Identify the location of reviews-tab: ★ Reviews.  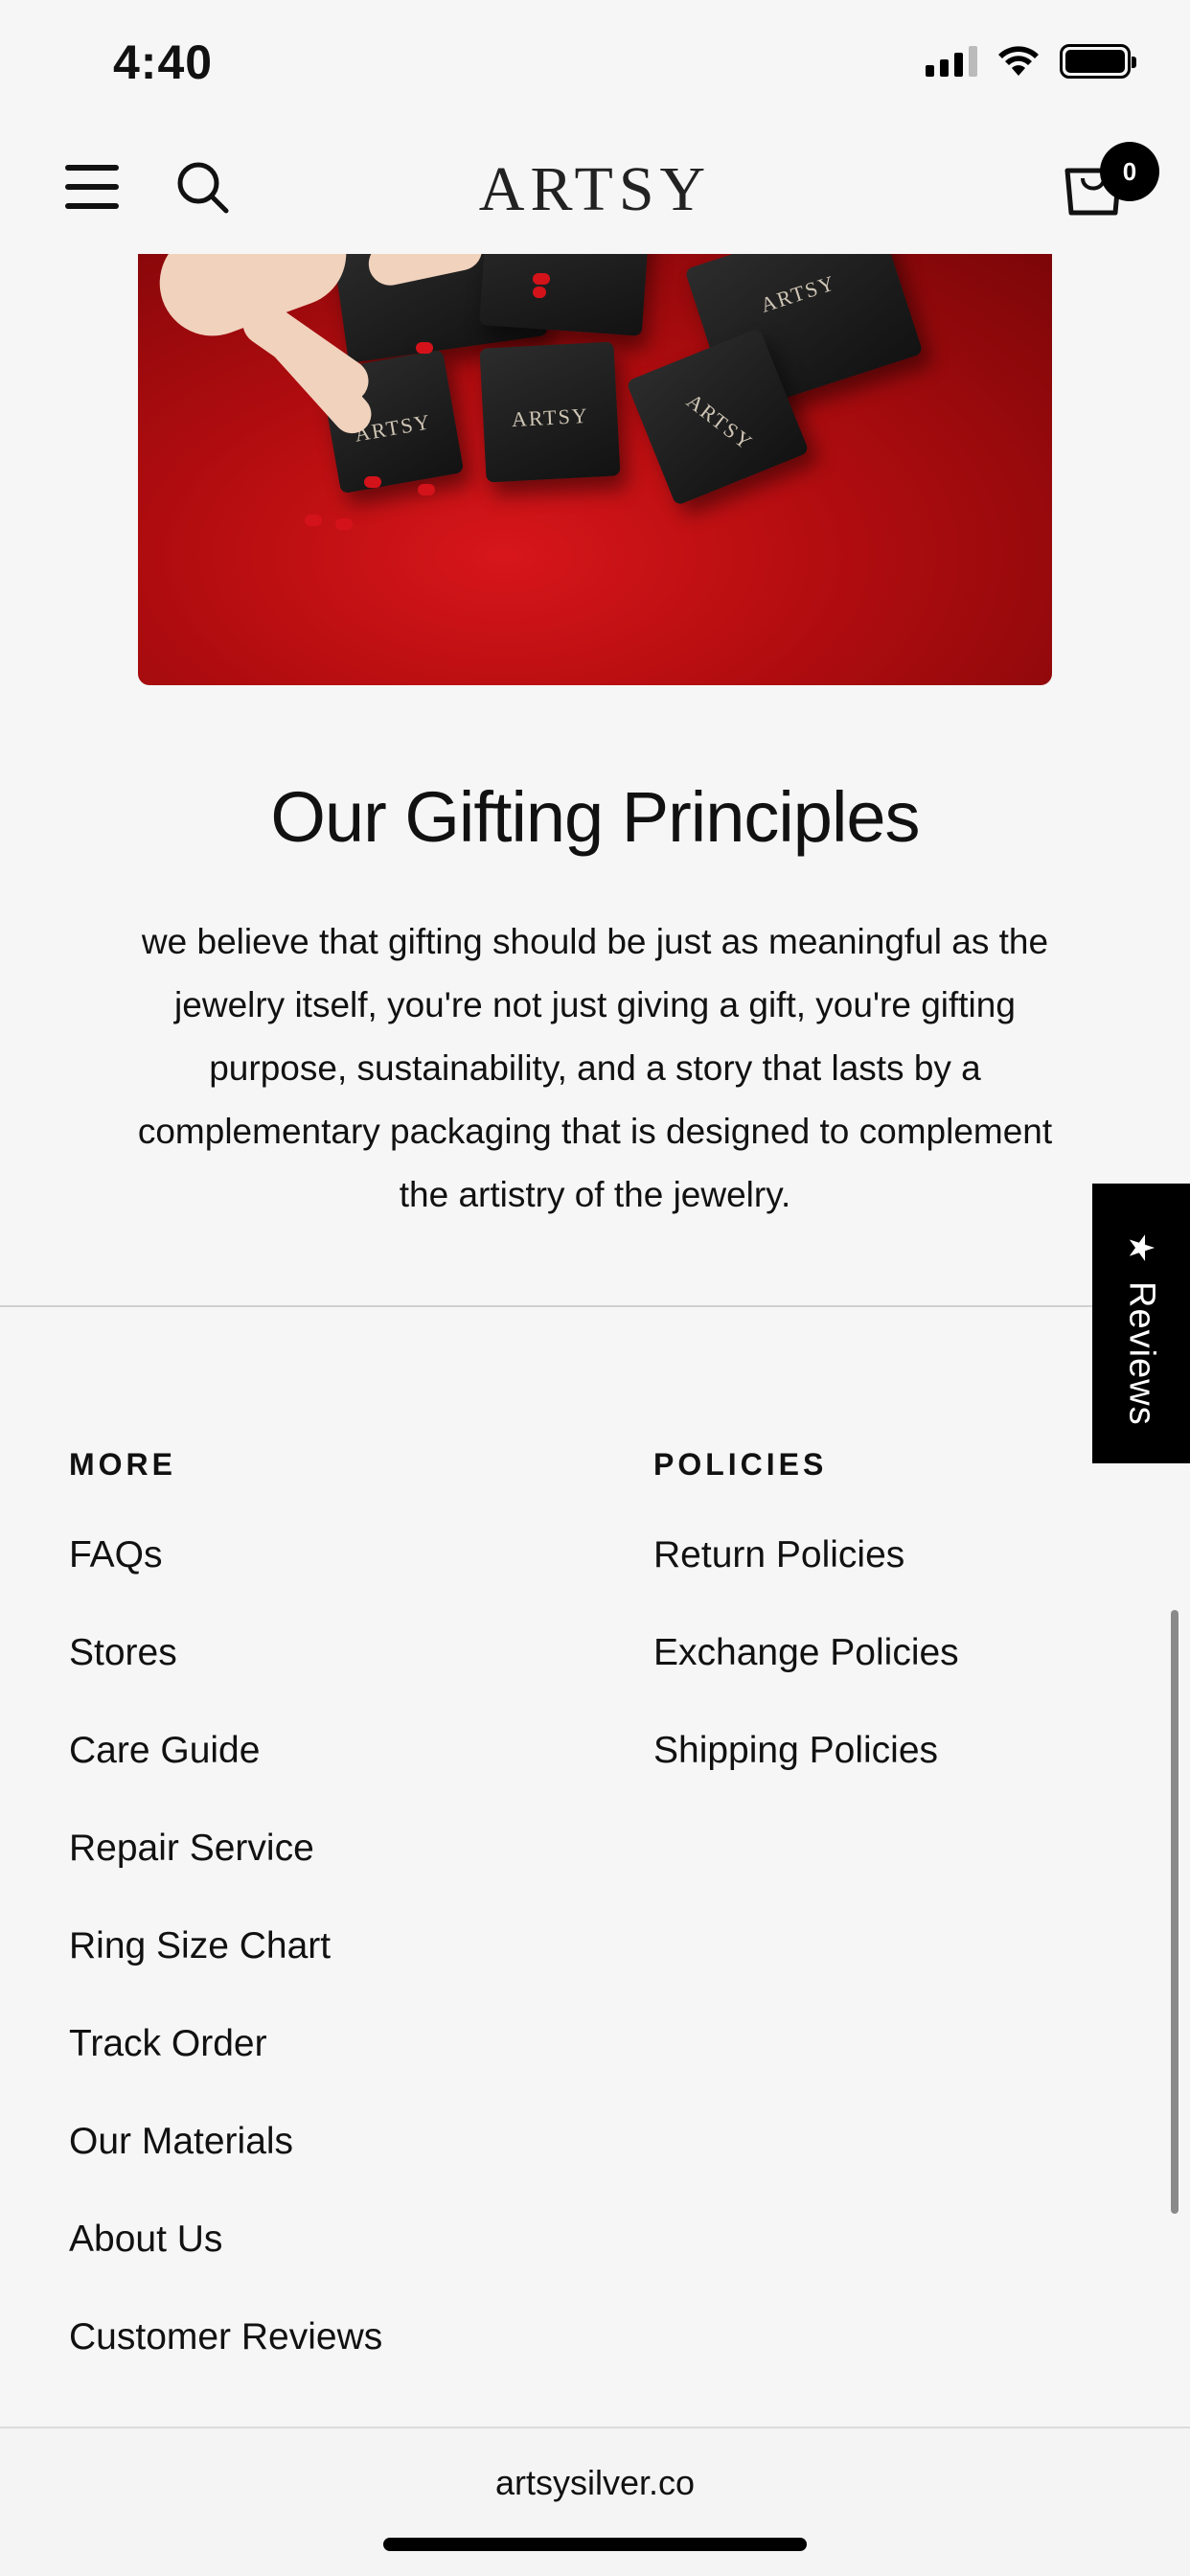
(1141, 1323).